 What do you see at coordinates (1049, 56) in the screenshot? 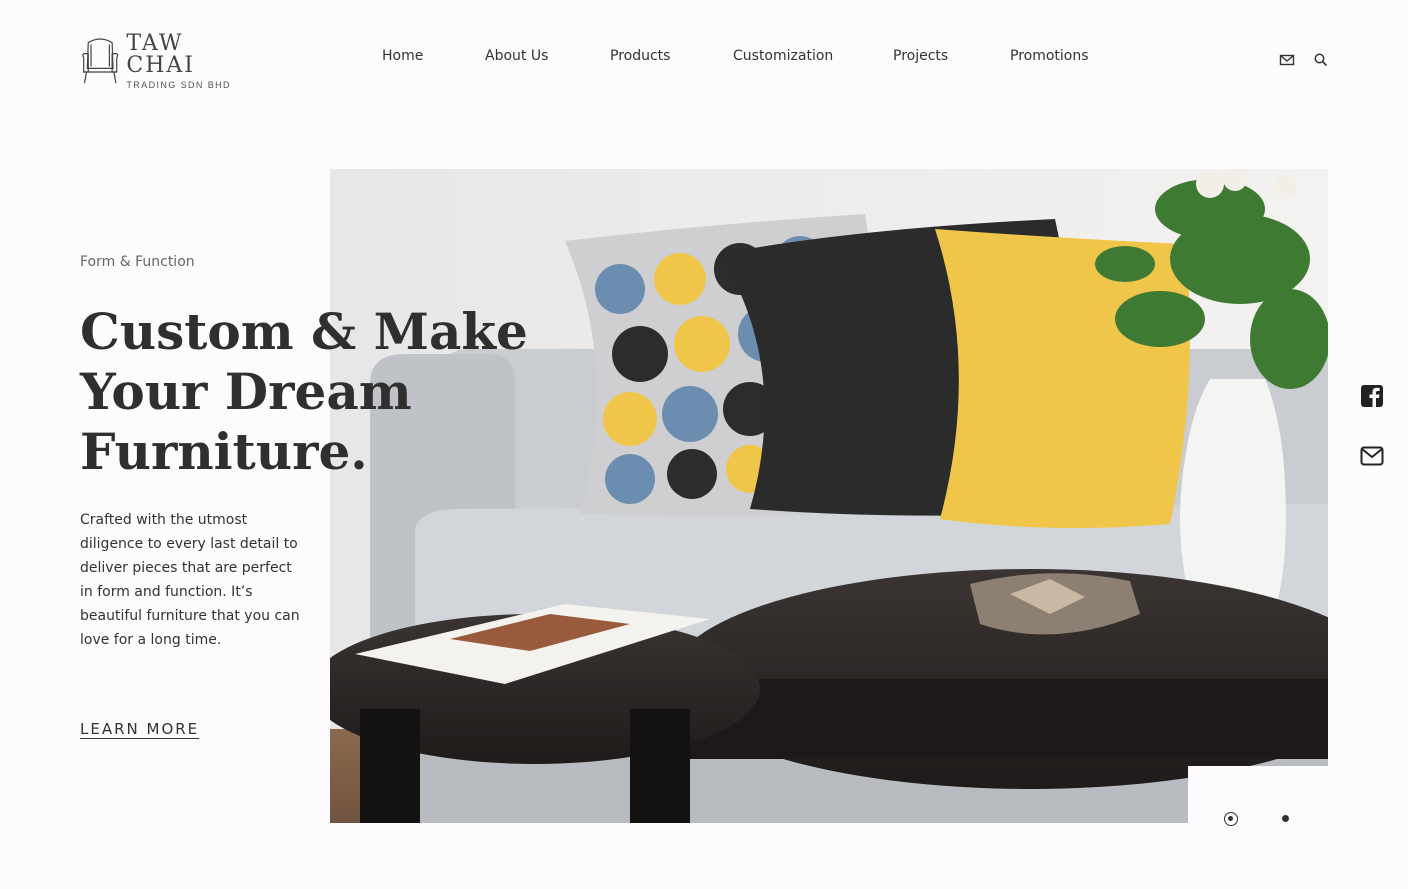
I see `nav-promotions: Promotions` at bounding box center [1049, 56].